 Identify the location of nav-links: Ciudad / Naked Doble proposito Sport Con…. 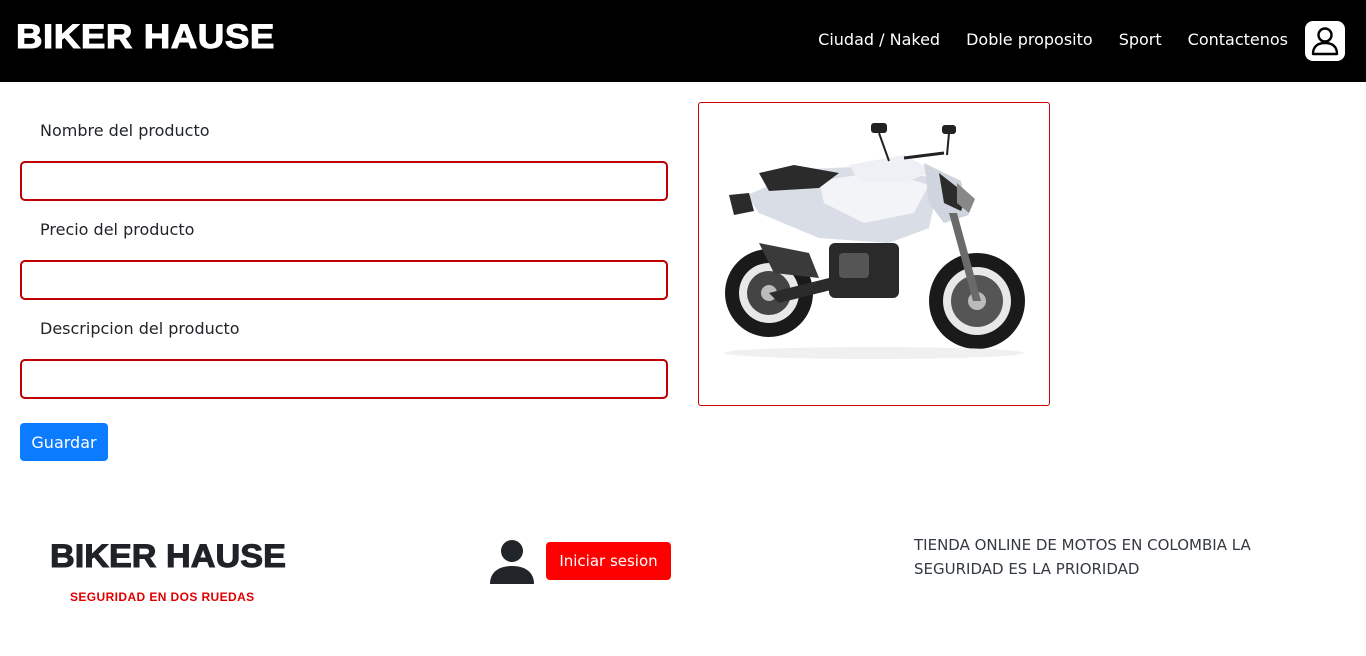
(1053, 39).